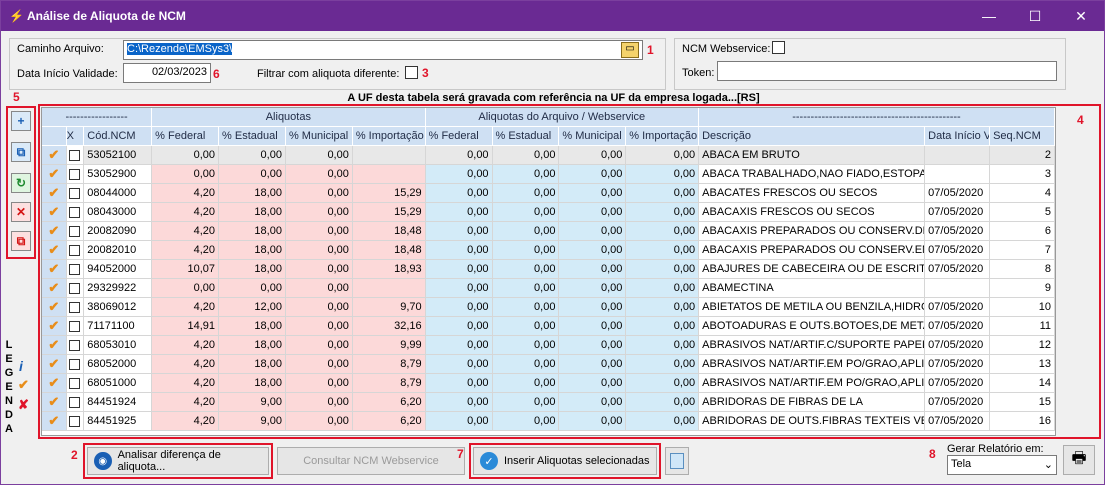  What do you see at coordinates (54, 136) in the screenshot?
I see `column-header` at bounding box center [54, 136].